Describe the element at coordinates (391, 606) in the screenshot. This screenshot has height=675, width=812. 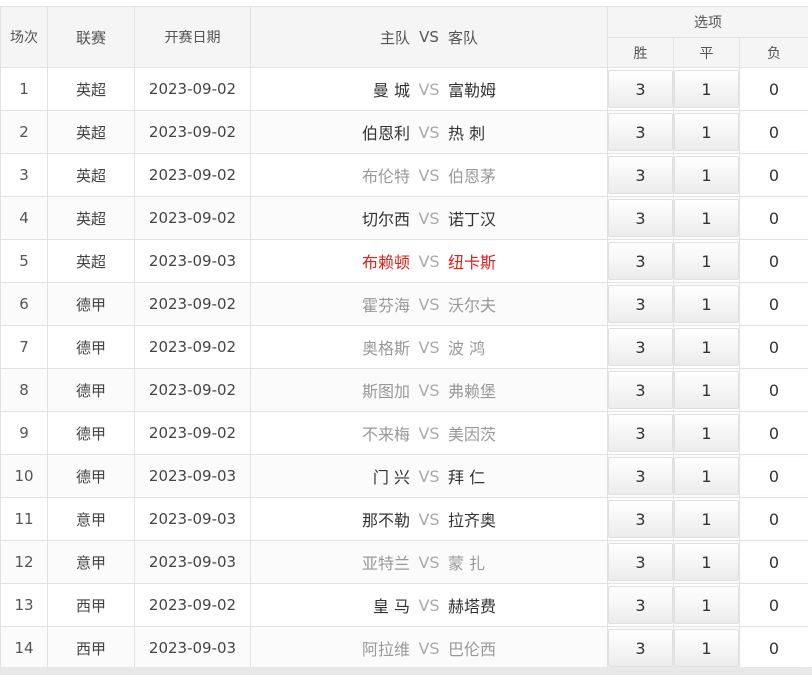
I see `home-team: 皇 马` at that location.